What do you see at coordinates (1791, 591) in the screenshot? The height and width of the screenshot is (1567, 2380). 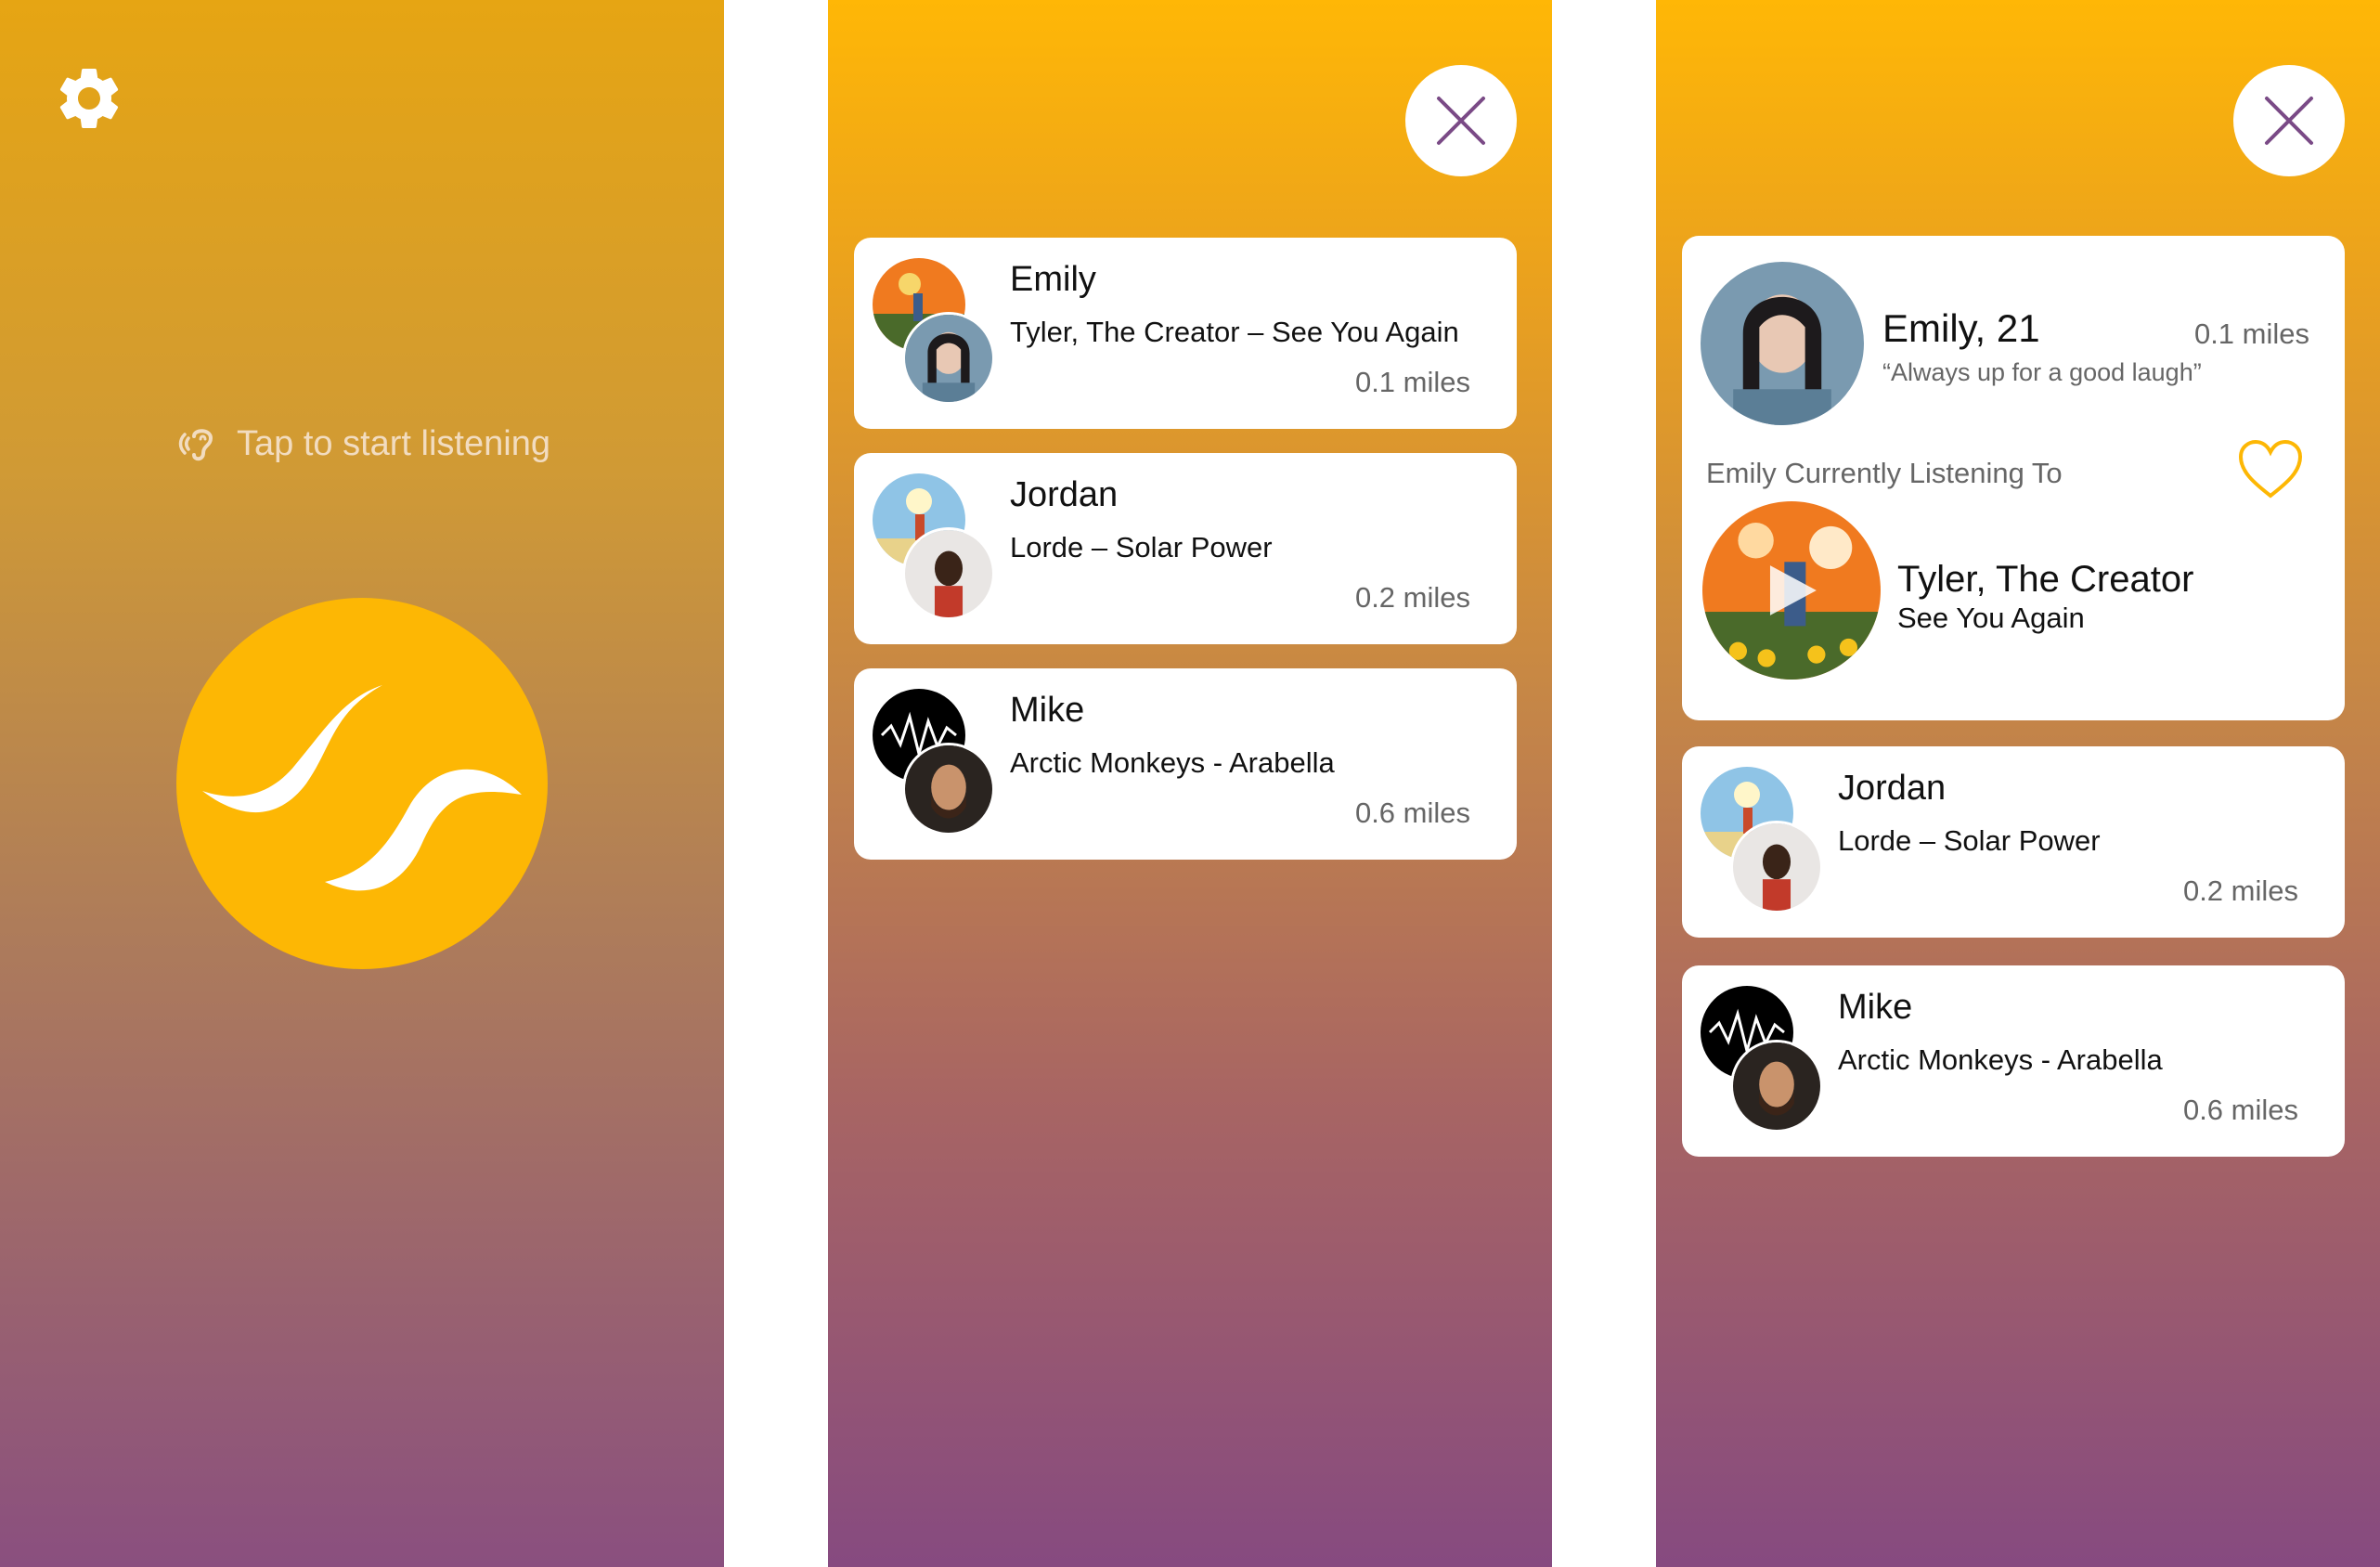 I see `track-art-play-button` at bounding box center [1791, 591].